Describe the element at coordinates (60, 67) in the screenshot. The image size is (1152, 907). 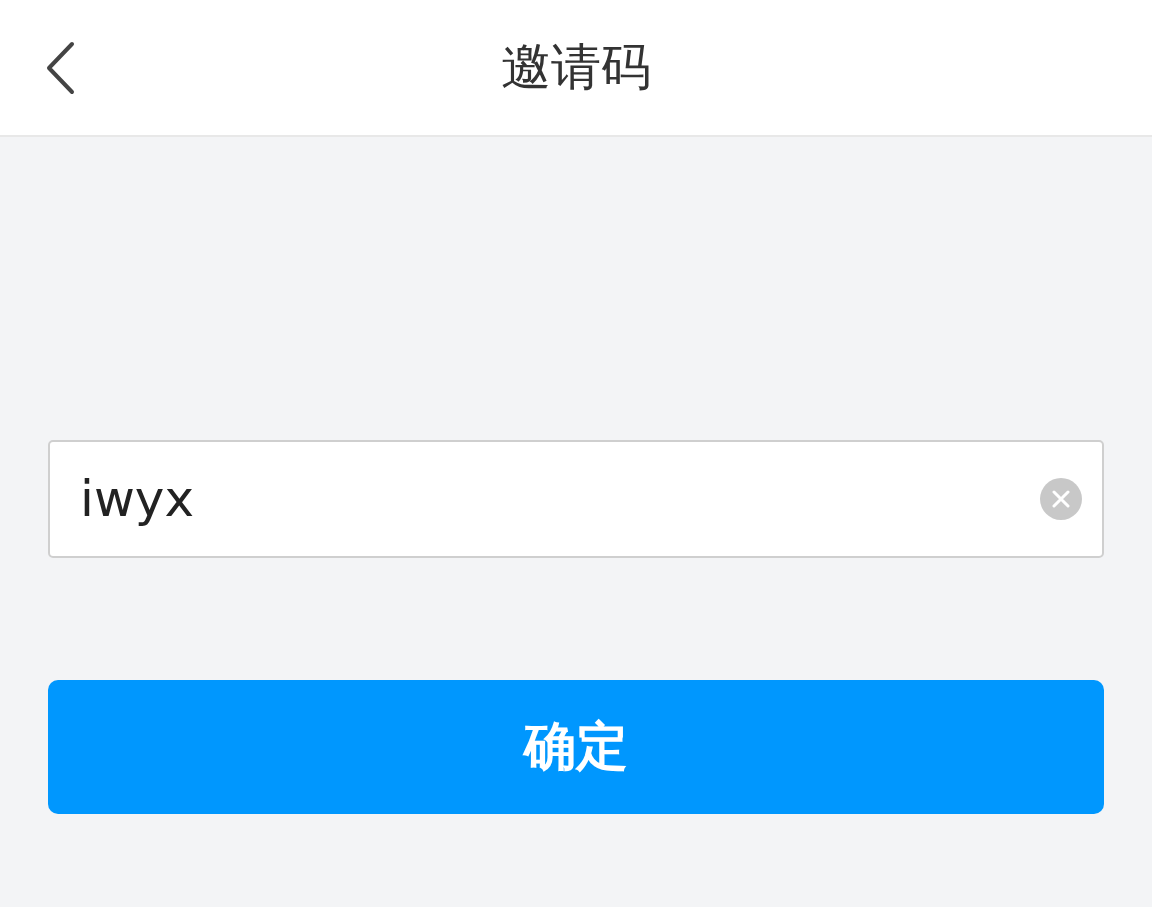
I see `back-icon` at that location.